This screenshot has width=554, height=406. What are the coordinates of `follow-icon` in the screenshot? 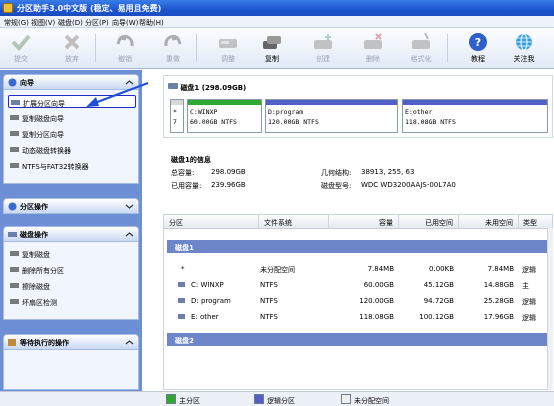 It's located at (524, 42).